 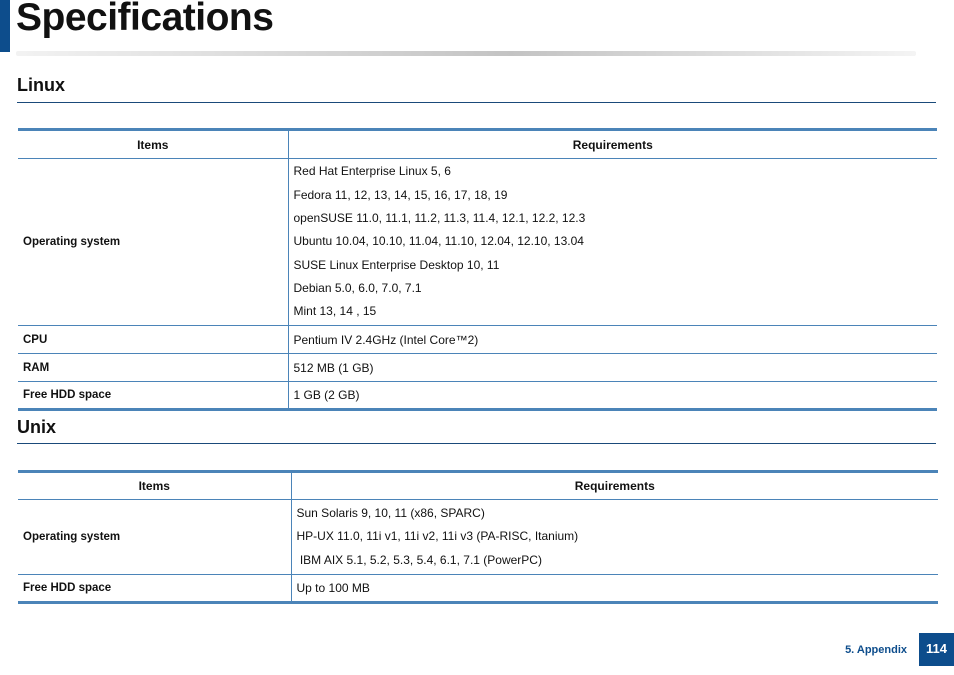 What do you see at coordinates (466, 53) in the screenshot?
I see `title-underline` at bounding box center [466, 53].